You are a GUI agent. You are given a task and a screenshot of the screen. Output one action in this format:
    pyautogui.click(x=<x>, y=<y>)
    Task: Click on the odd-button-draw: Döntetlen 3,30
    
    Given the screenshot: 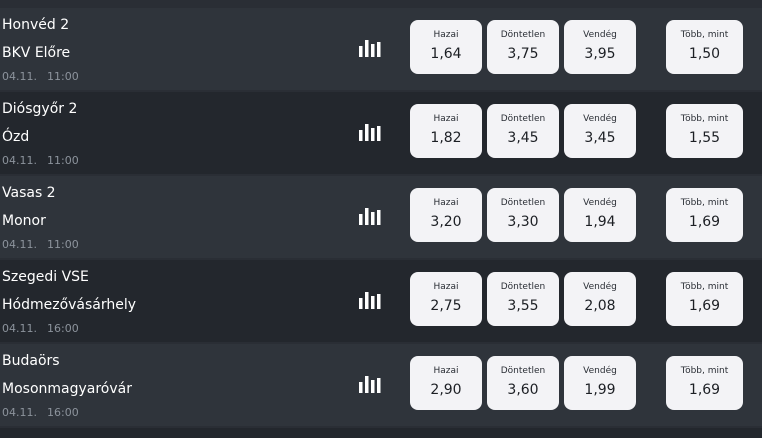 What is the action you would take?
    pyautogui.click(x=523, y=215)
    